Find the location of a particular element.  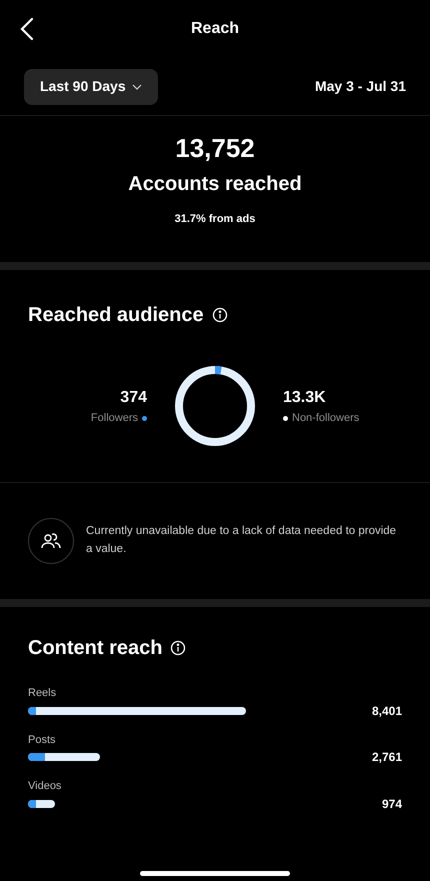

content-type-label: Posts is located at coordinates (42, 740).